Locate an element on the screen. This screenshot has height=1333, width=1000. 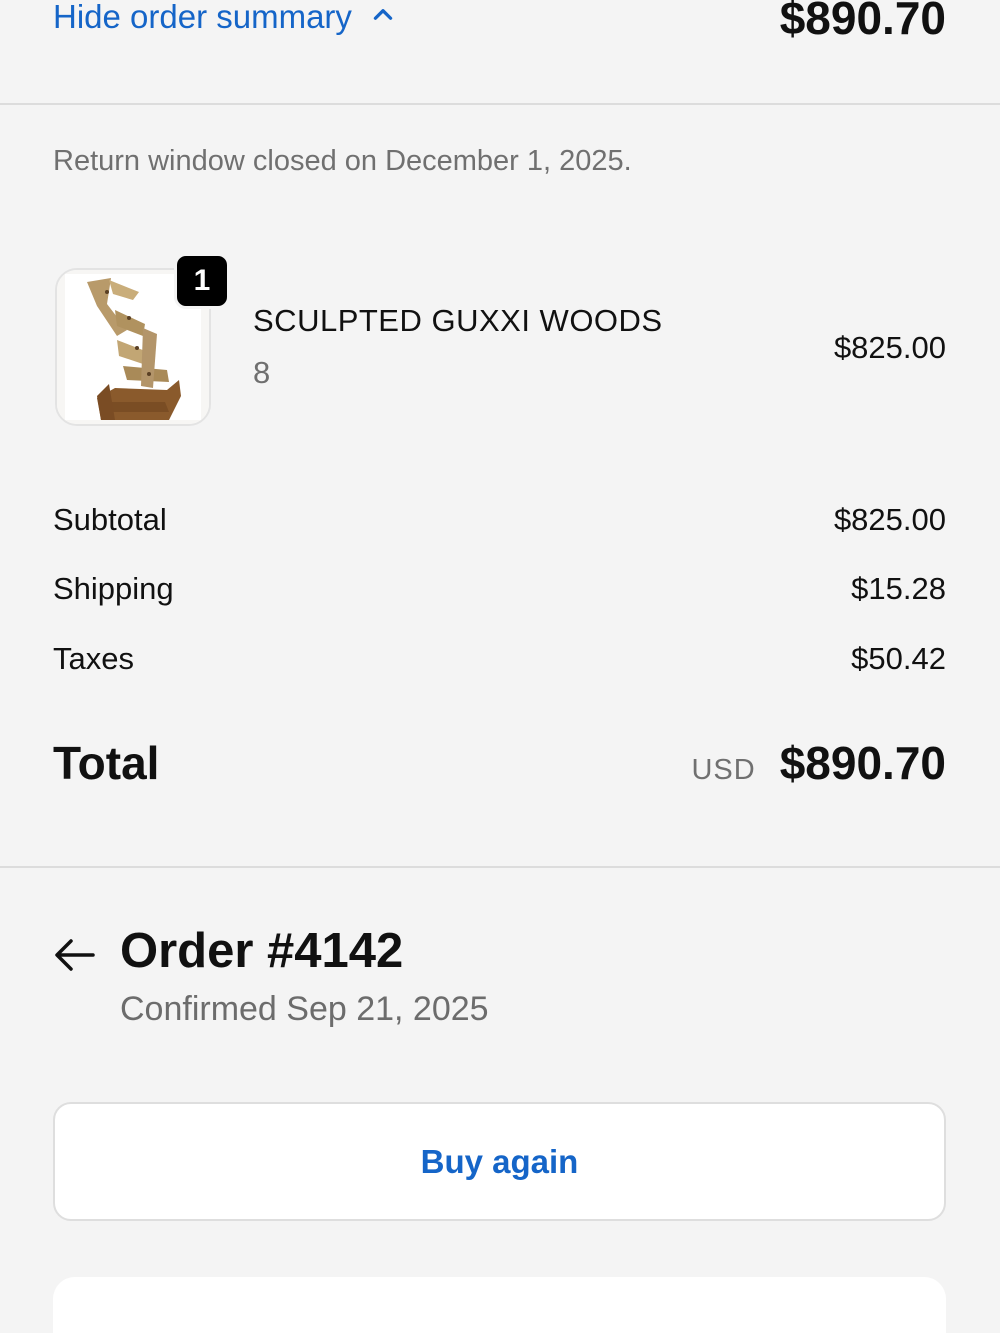
subtotal-row: Subtotal $825.00 is located at coordinates (499, 520).